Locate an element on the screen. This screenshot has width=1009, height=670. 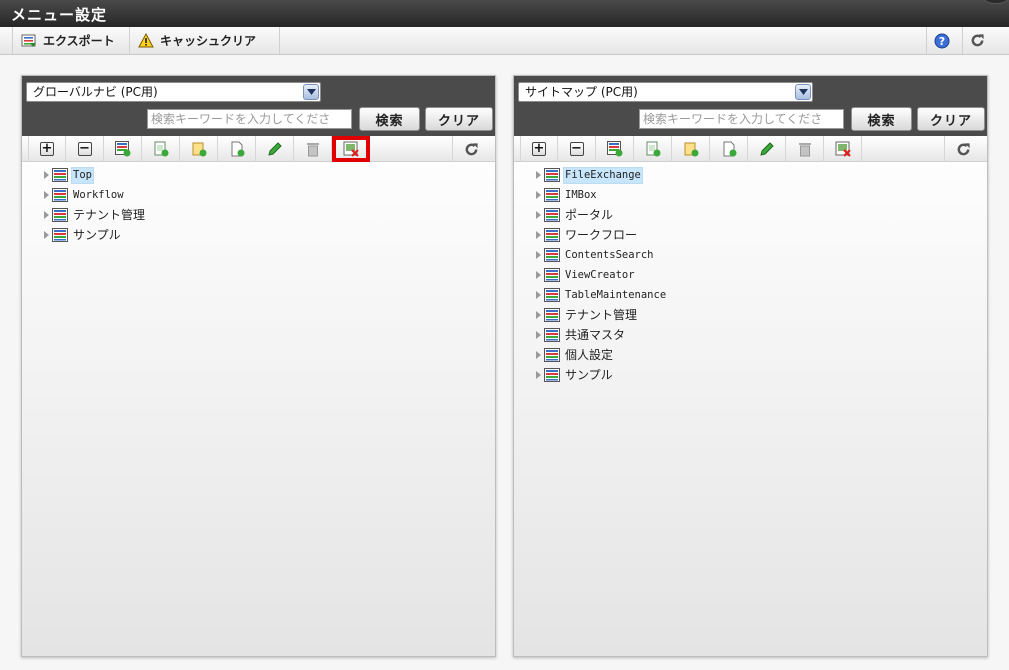
tree-node: Top is located at coordinates (95, 175).